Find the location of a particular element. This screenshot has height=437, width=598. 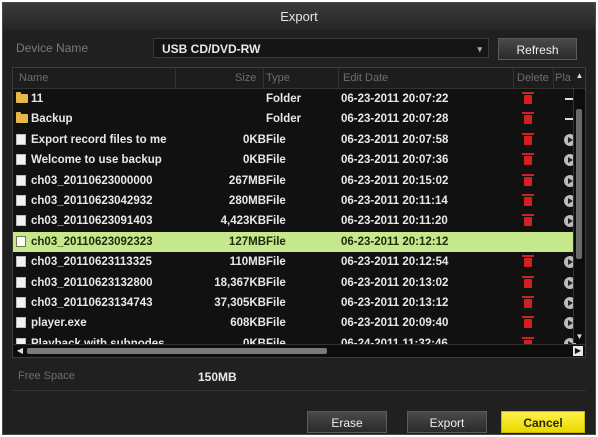

file-name: 11 is located at coordinates (37, 99).